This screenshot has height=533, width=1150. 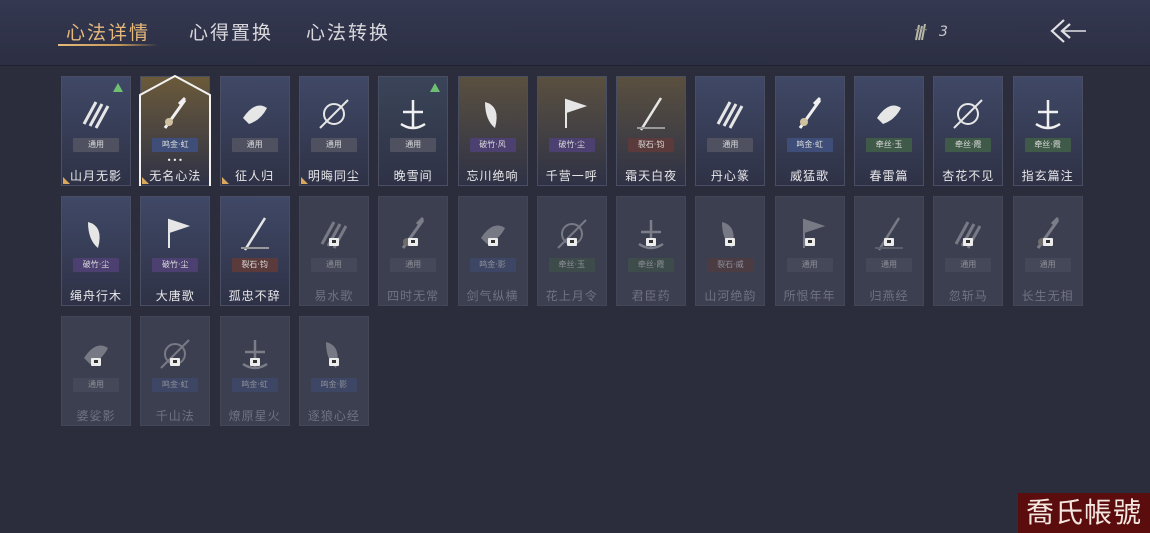 I want to click on xinfa-card: 牵丝·霞杏花不见, so click(x=968, y=131).